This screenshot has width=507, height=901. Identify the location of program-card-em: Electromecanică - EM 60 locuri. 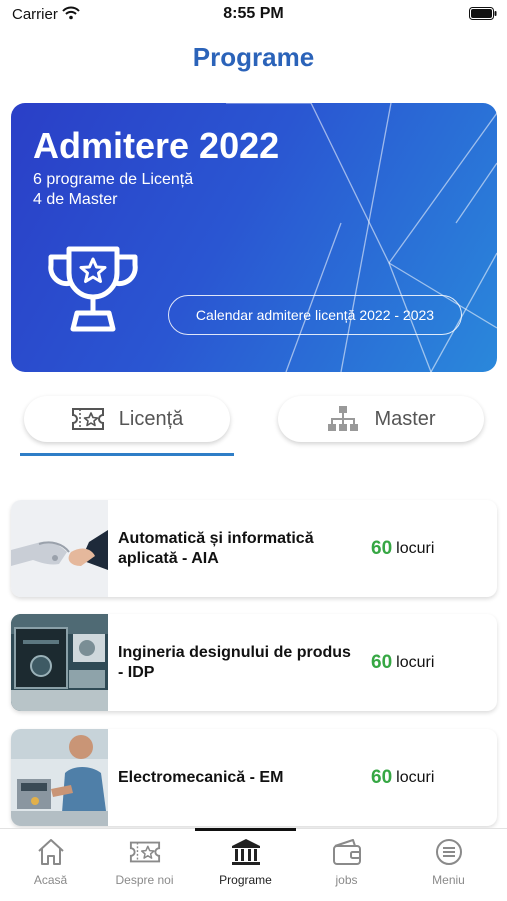
(254, 777).